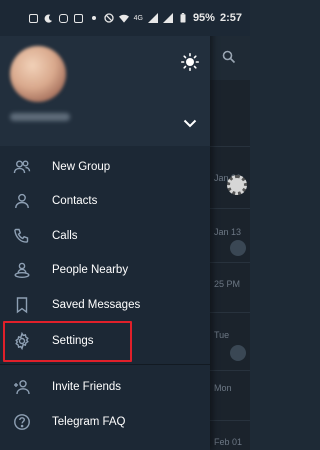 Image resolution: width=320 pixels, height=450 pixels. Describe the element at coordinates (190, 123) in the screenshot. I see `chevron-down-icon` at that location.